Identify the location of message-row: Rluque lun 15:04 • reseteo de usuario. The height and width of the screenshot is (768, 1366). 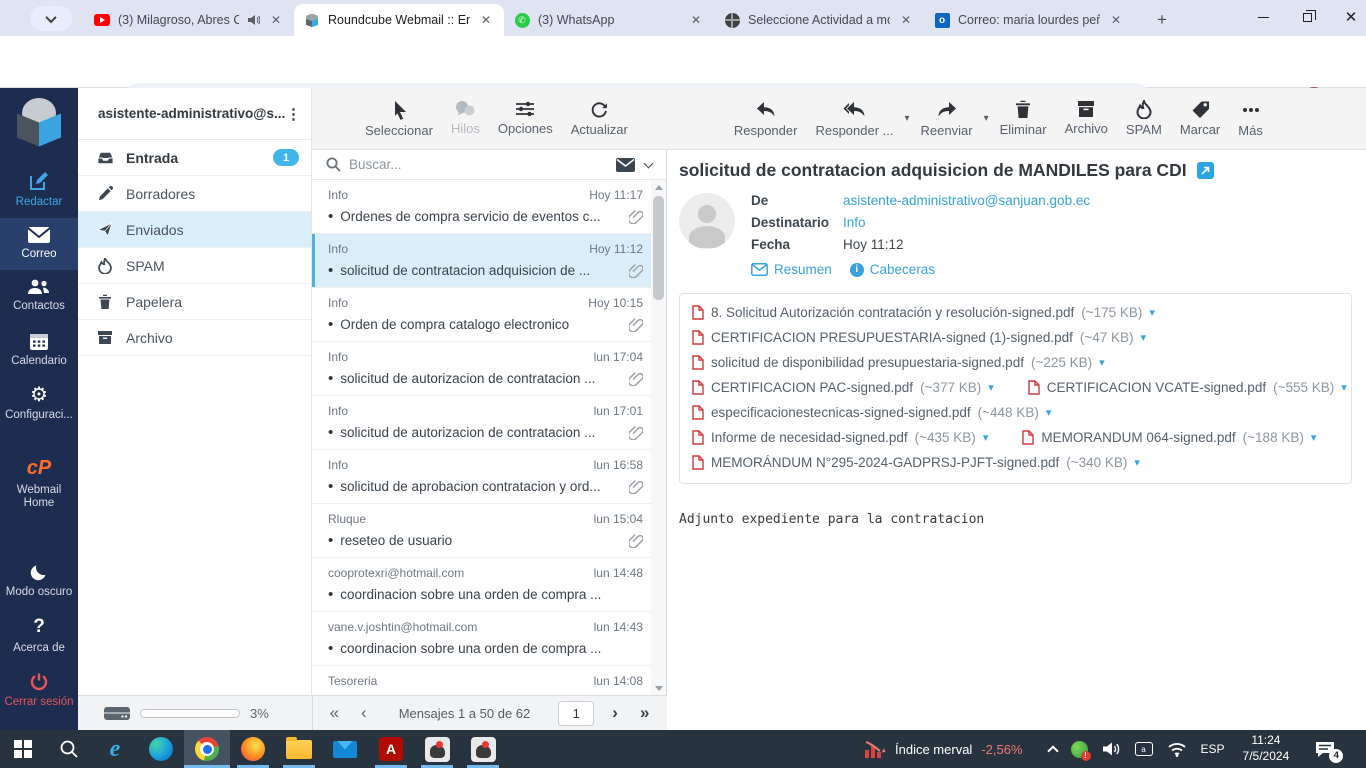
(481, 531).